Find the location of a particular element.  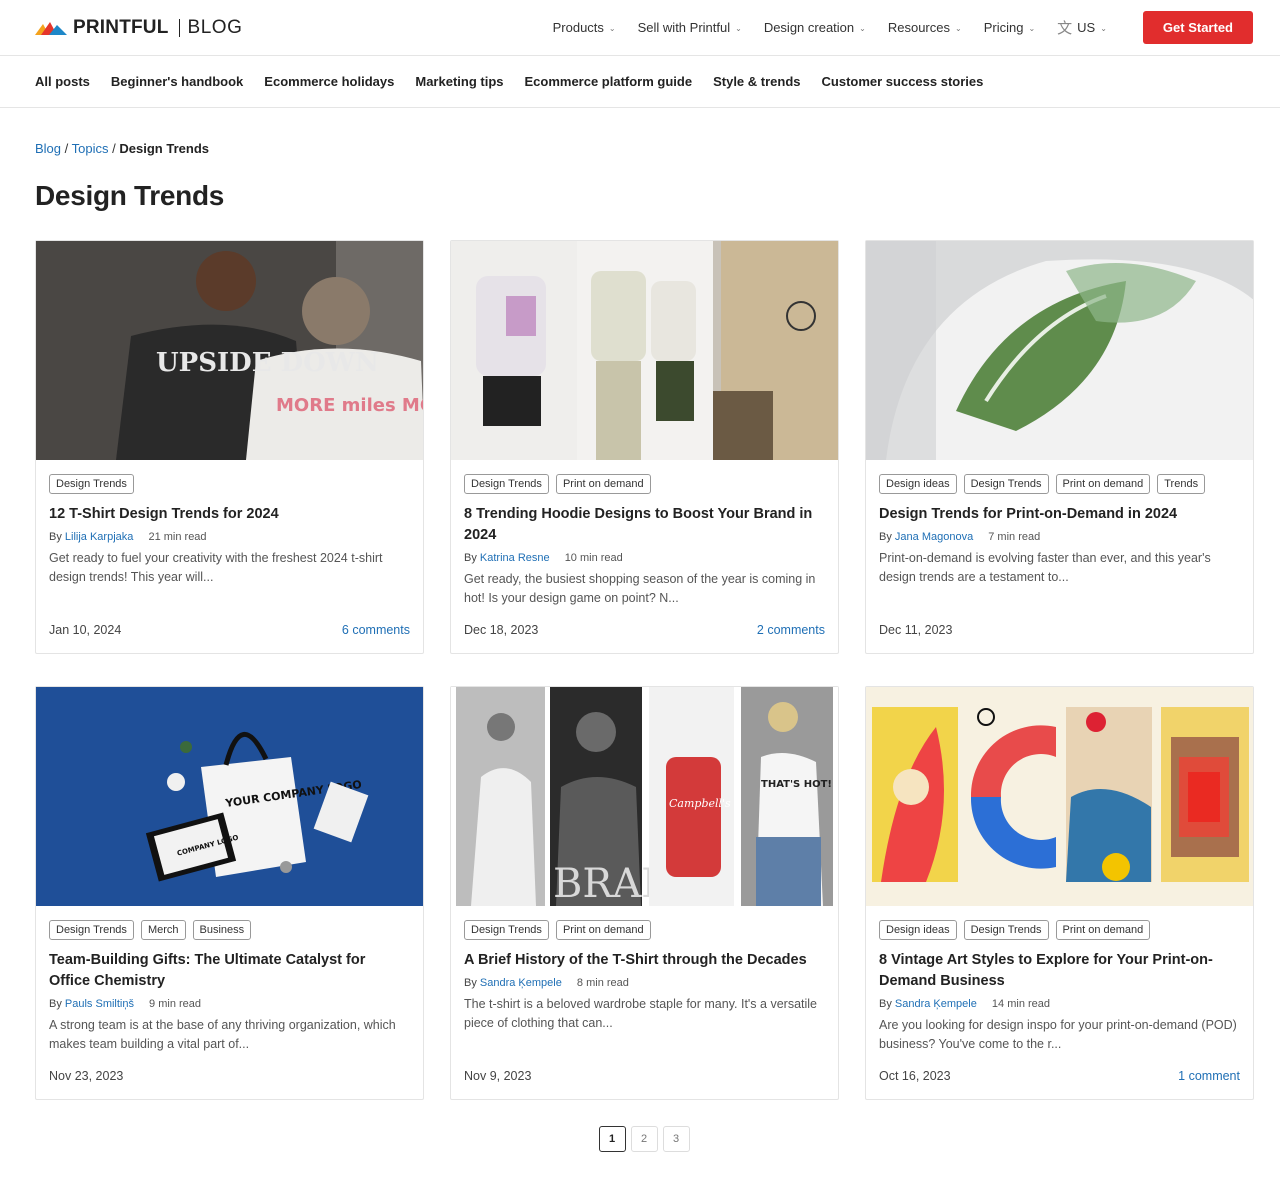

language-label: US is located at coordinates (1086, 27).